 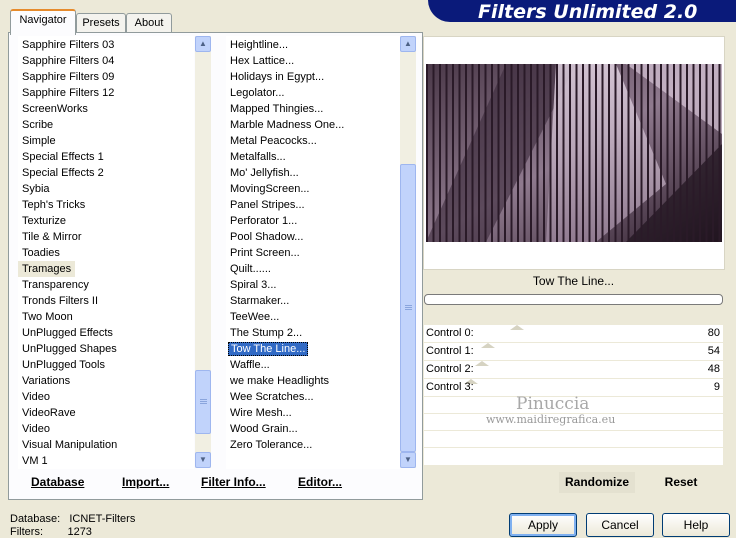 What do you see at coordinates (106, 413) in the screenshot?
I see `list-item: VideoRave` at bounding box center [106, 413].